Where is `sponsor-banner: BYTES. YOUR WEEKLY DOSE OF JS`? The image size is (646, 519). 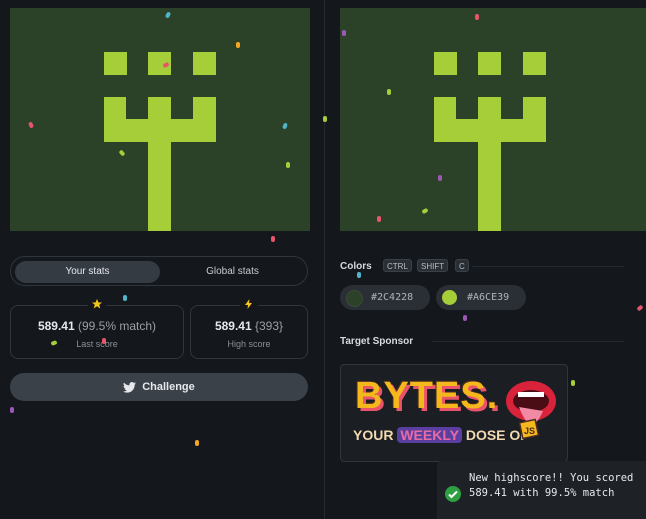 sponsor-banner: BYTES. YOUR WEEKLY DOSE OF JS is located at coordinates (454, 413).